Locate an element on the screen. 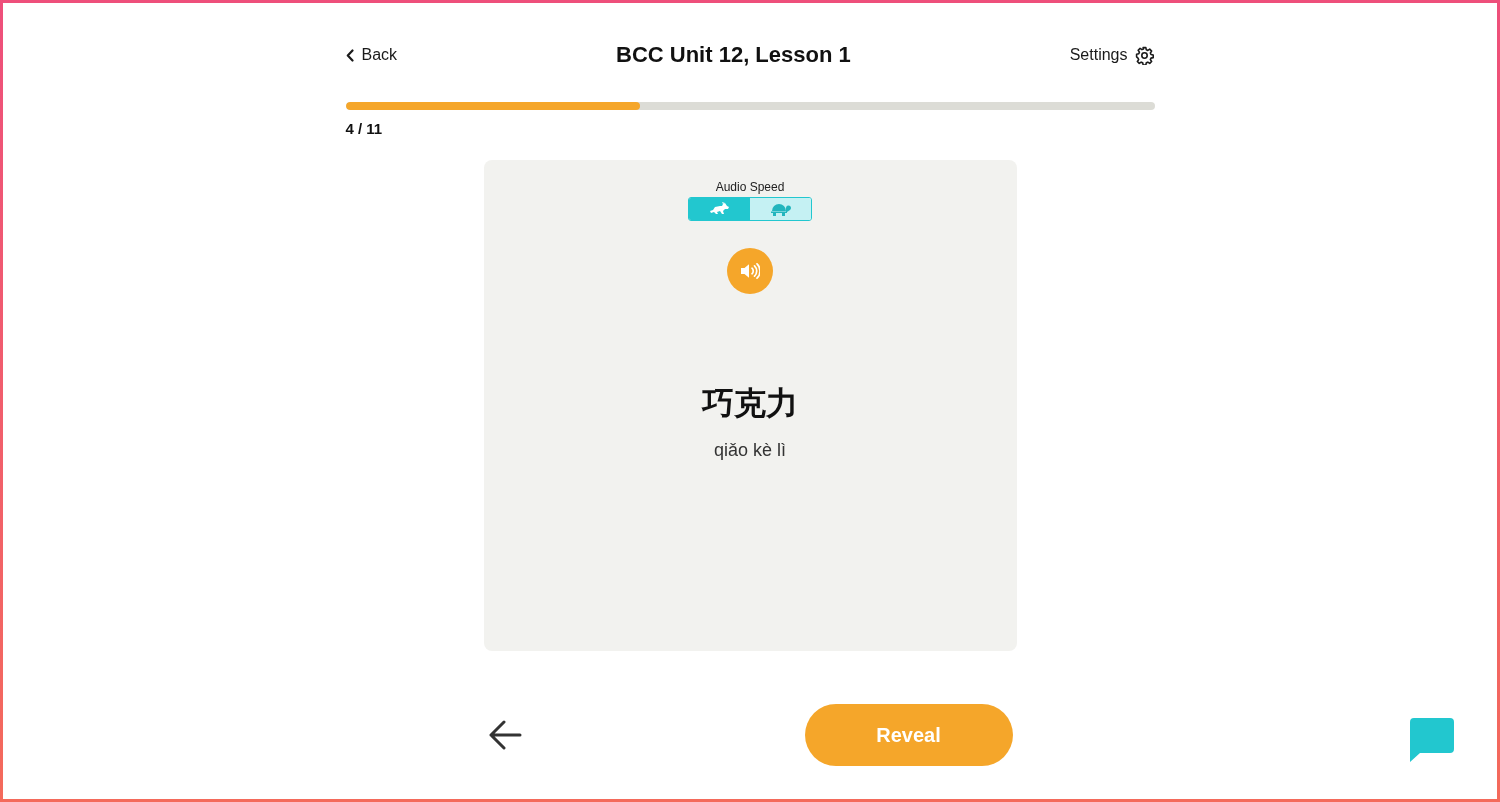 The height and width of the screenshot is (802, 1500). arrow-left-icon is located at coordinates (504, 735).